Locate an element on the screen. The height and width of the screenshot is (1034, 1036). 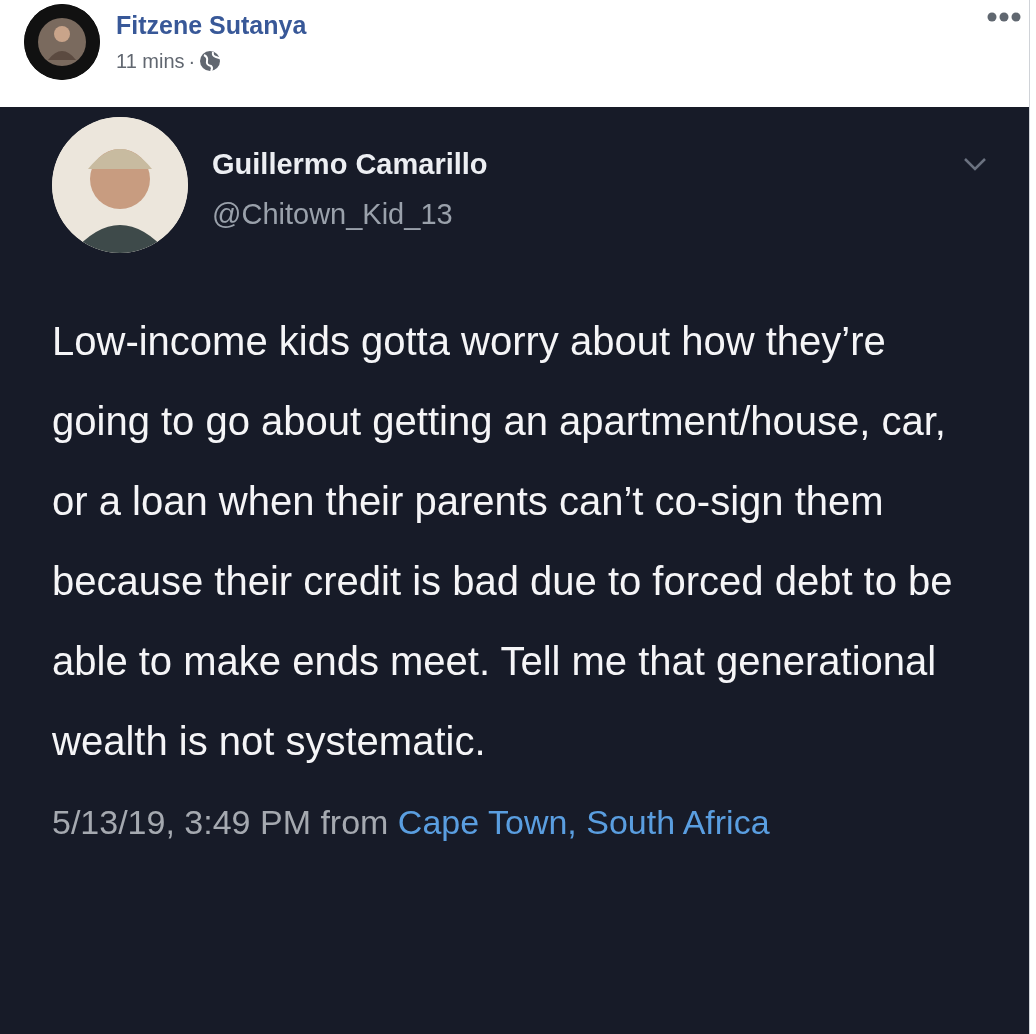
tweet-handle: @Chitown_Kid_13 is located at coordinates (333, 214).